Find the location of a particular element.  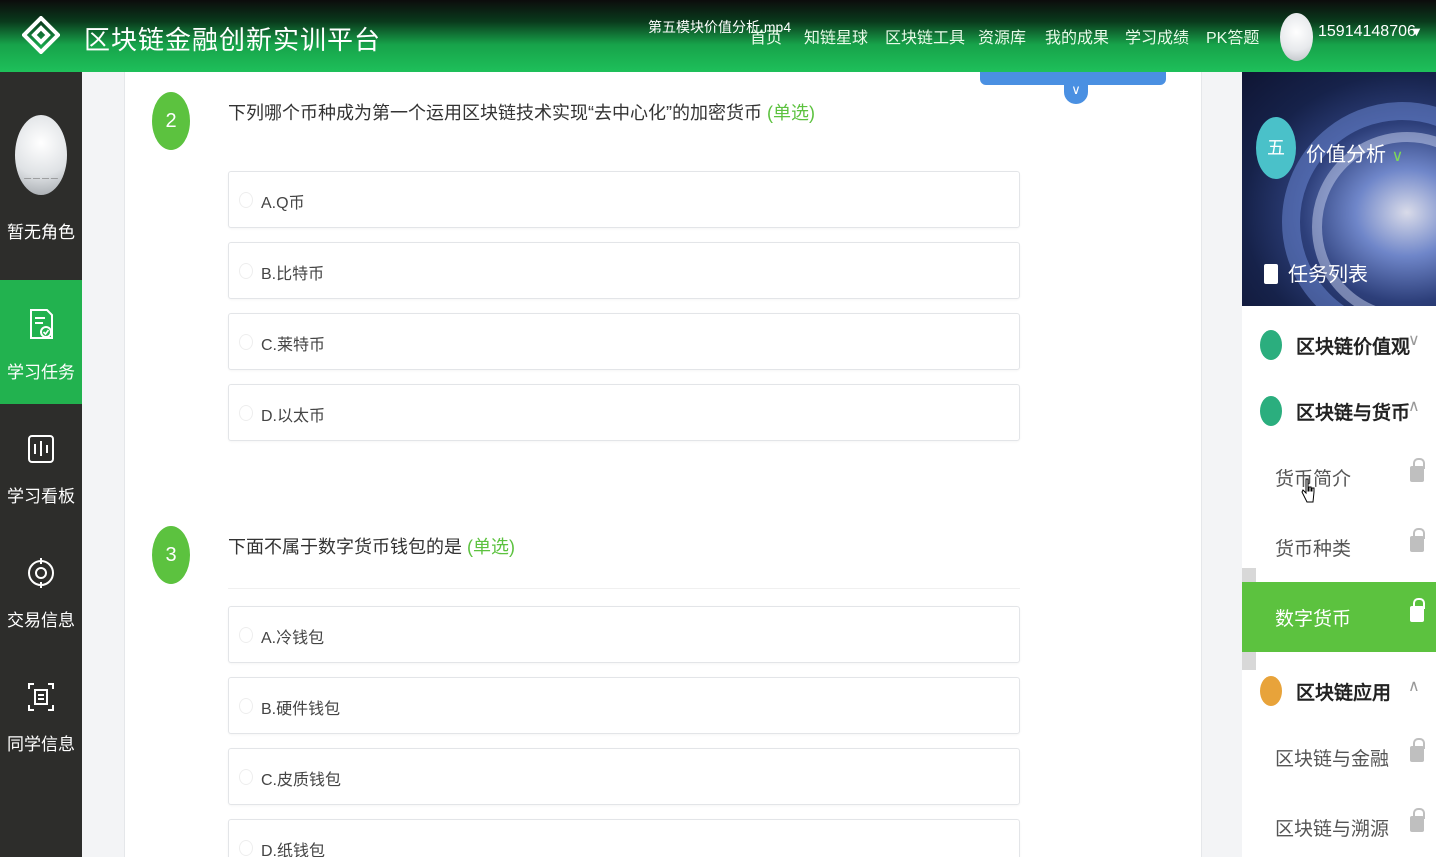

section-title: 区块链与货币 is located at coordinates (1353, 413).